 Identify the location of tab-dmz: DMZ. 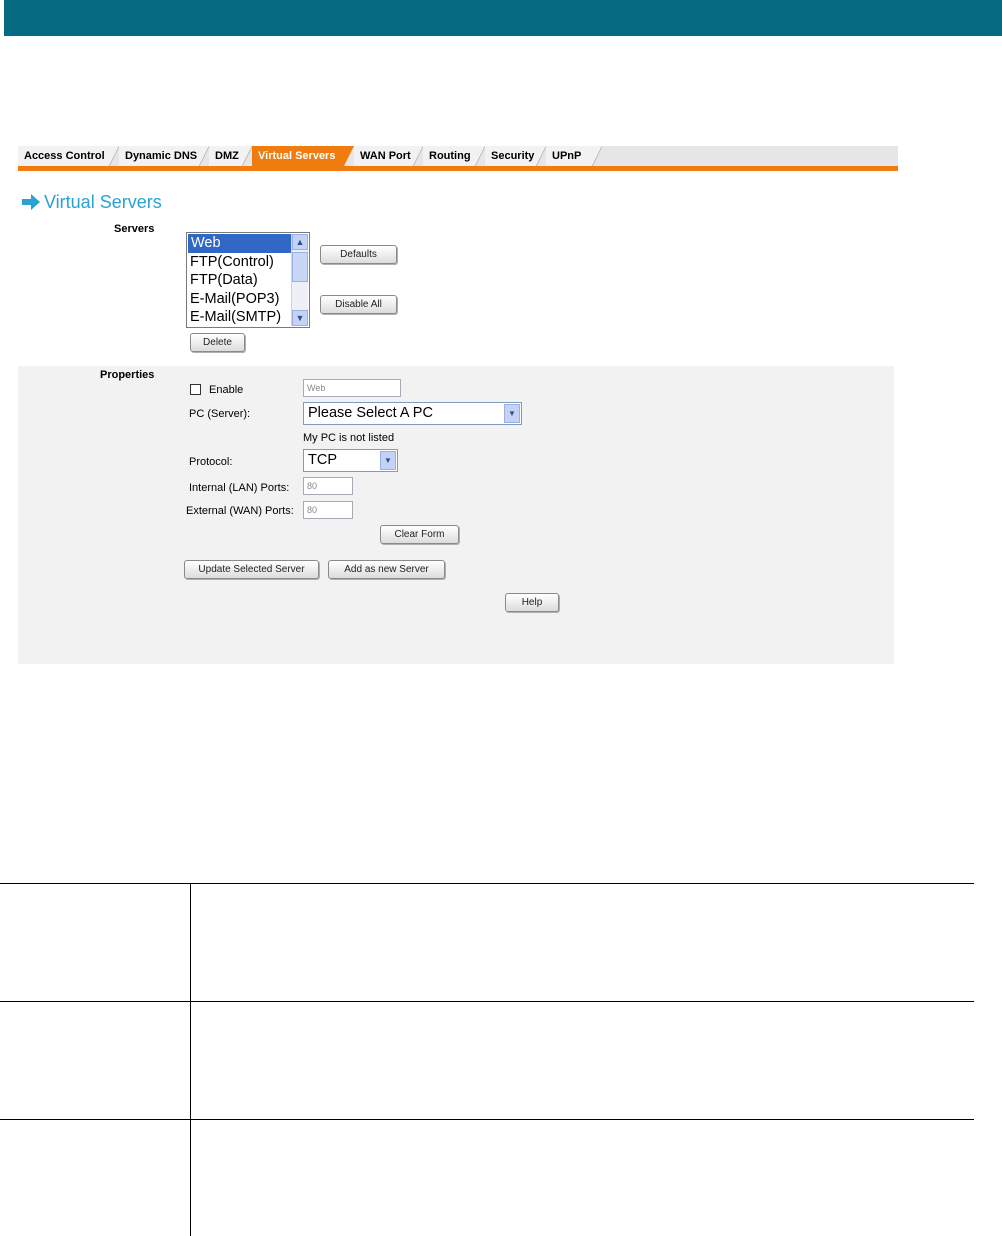
(230, 156).